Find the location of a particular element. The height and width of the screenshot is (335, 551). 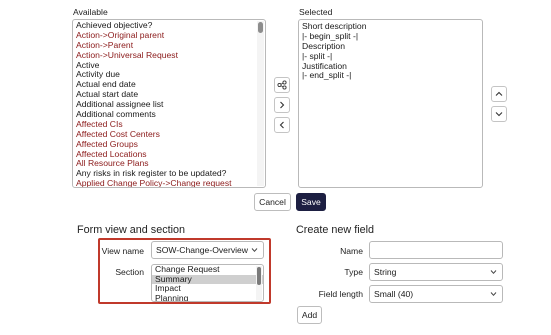

expand-icon is located at coordinates (282, 85).